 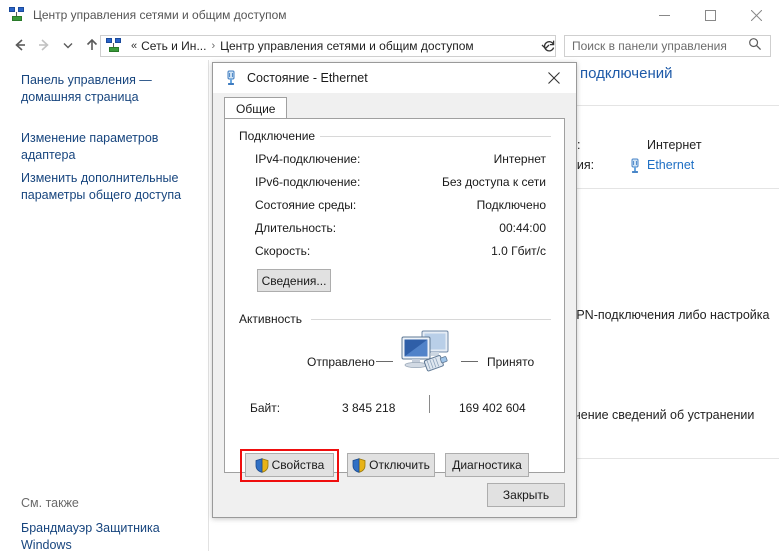 I want to click on breadcrumb-item-current: Центр управления сетями и общим доступом, so click(x=347, y=46).